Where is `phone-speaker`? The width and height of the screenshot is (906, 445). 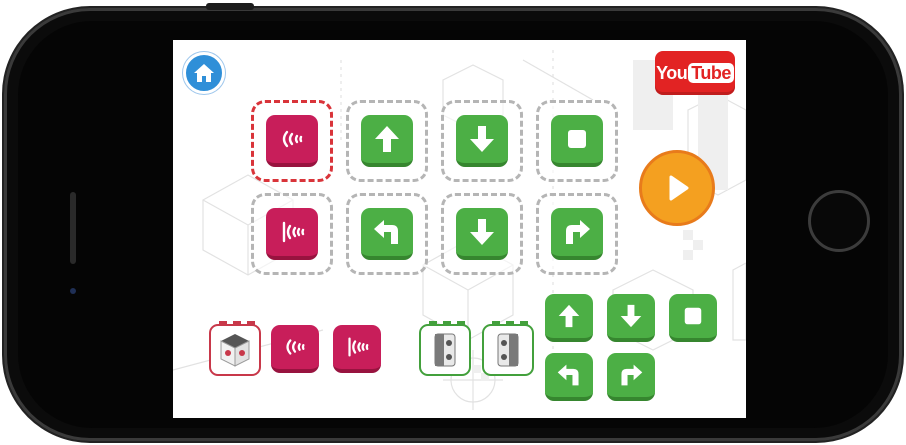 phone-speaker is located at coordinates (73, 228).